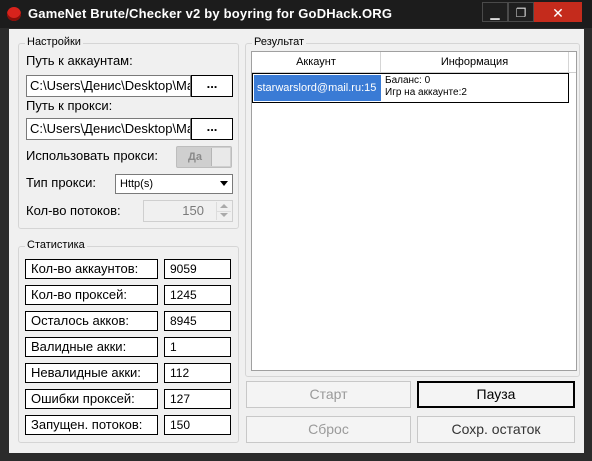 This screenshot has width=592, height=461. What do you see at coordinates (195, 157) in the screenshot?
I see `use-proxy-toggle-label: Да` at bounding box center [195, 157].